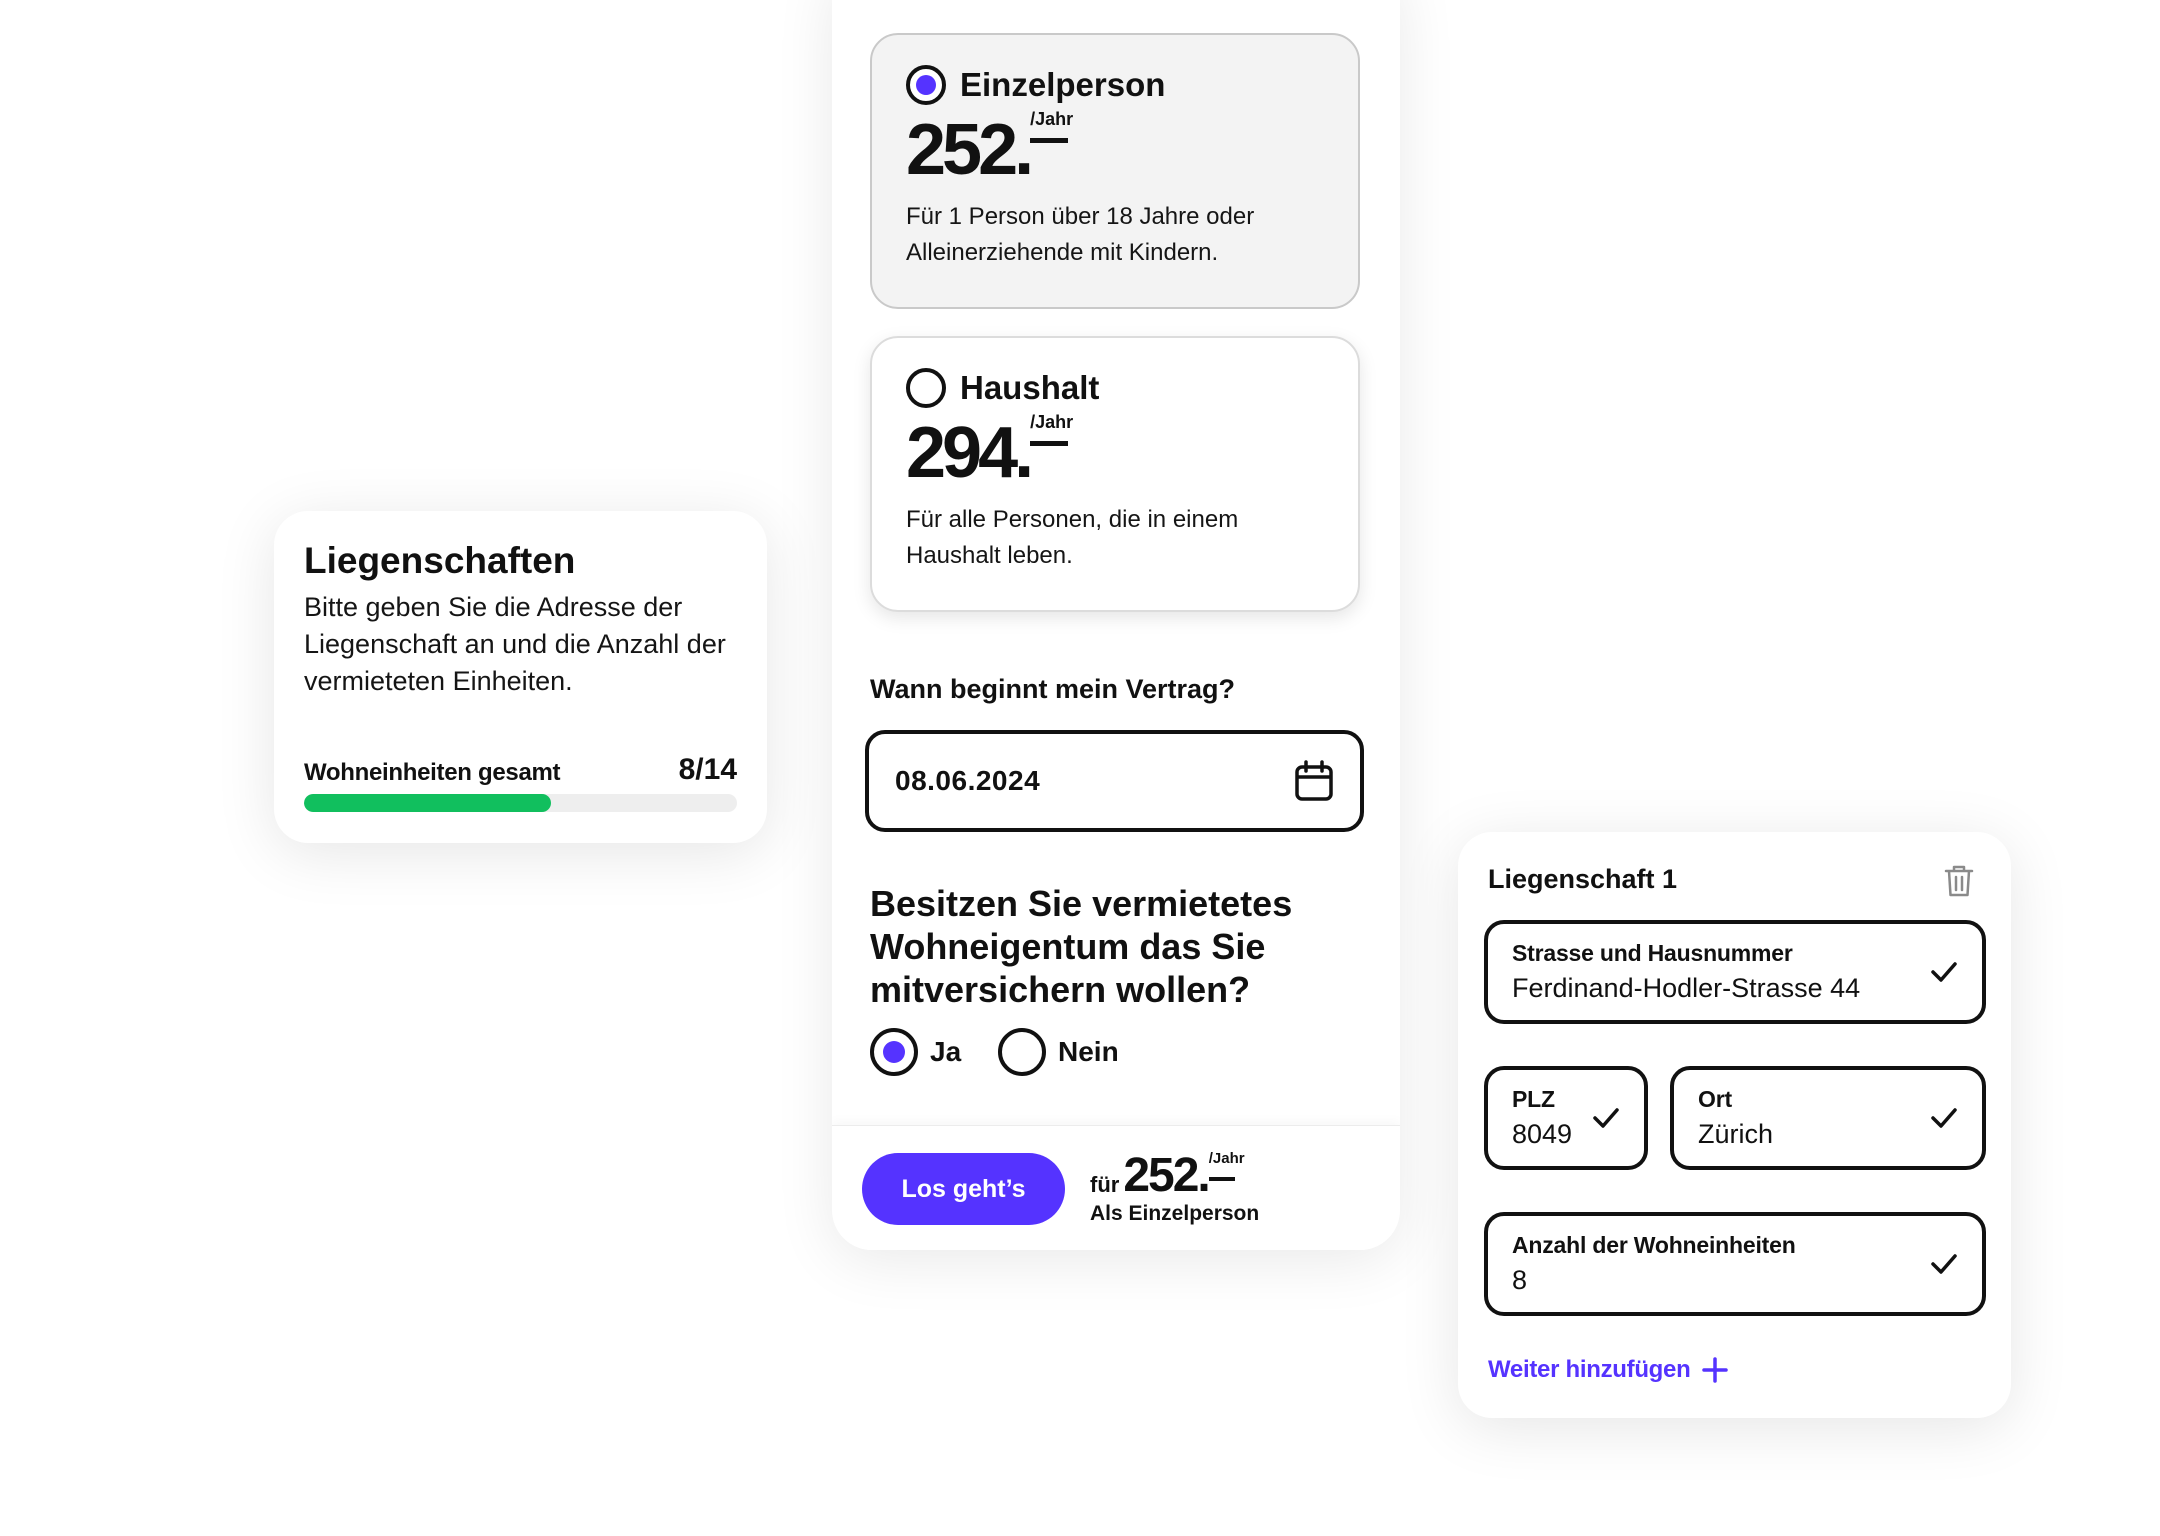 Image resolution: width=2160 pixels, height=1536 pixels. Describe the element at coordinates (1589, 1369) in the screenshot. I see `add-property-label: Weiter hinzufügen` at that location.